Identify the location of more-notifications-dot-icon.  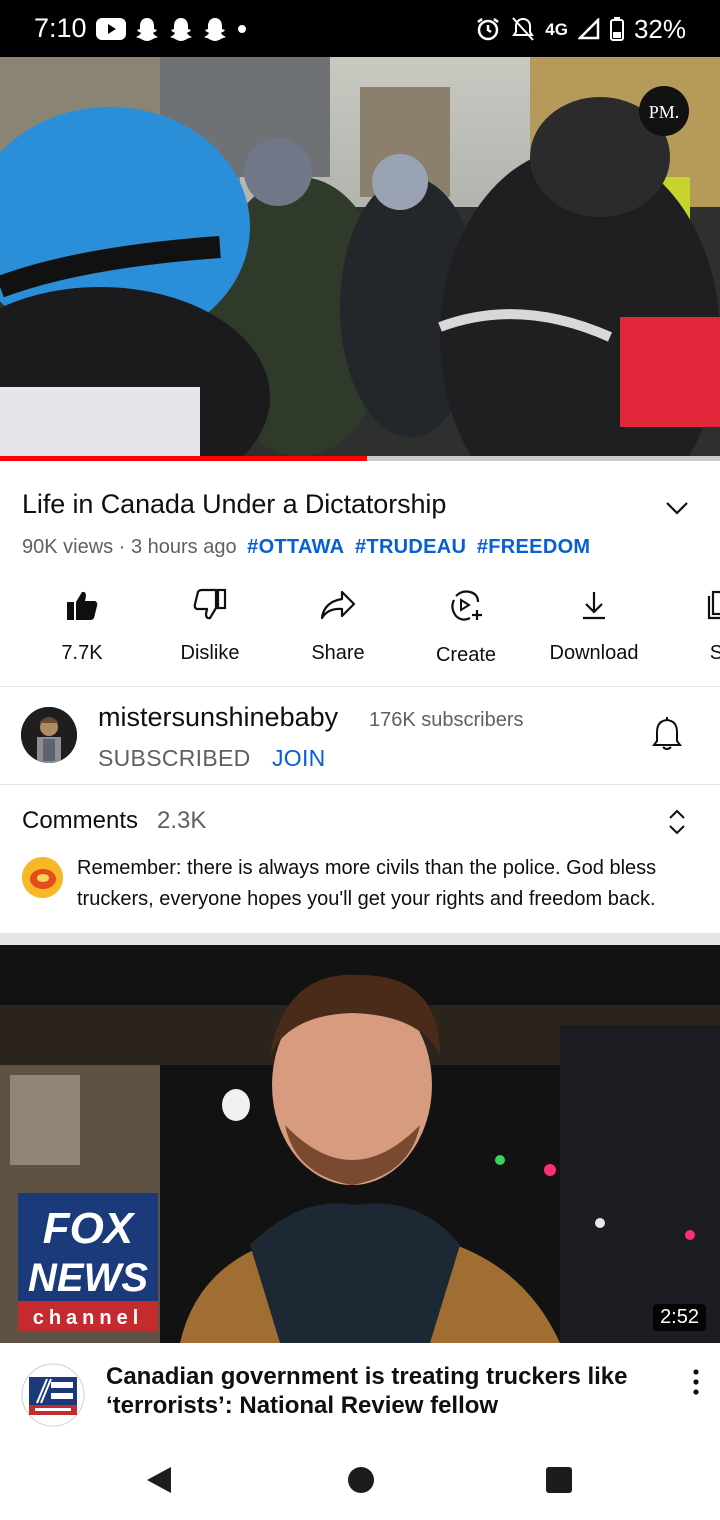
(242, 29).